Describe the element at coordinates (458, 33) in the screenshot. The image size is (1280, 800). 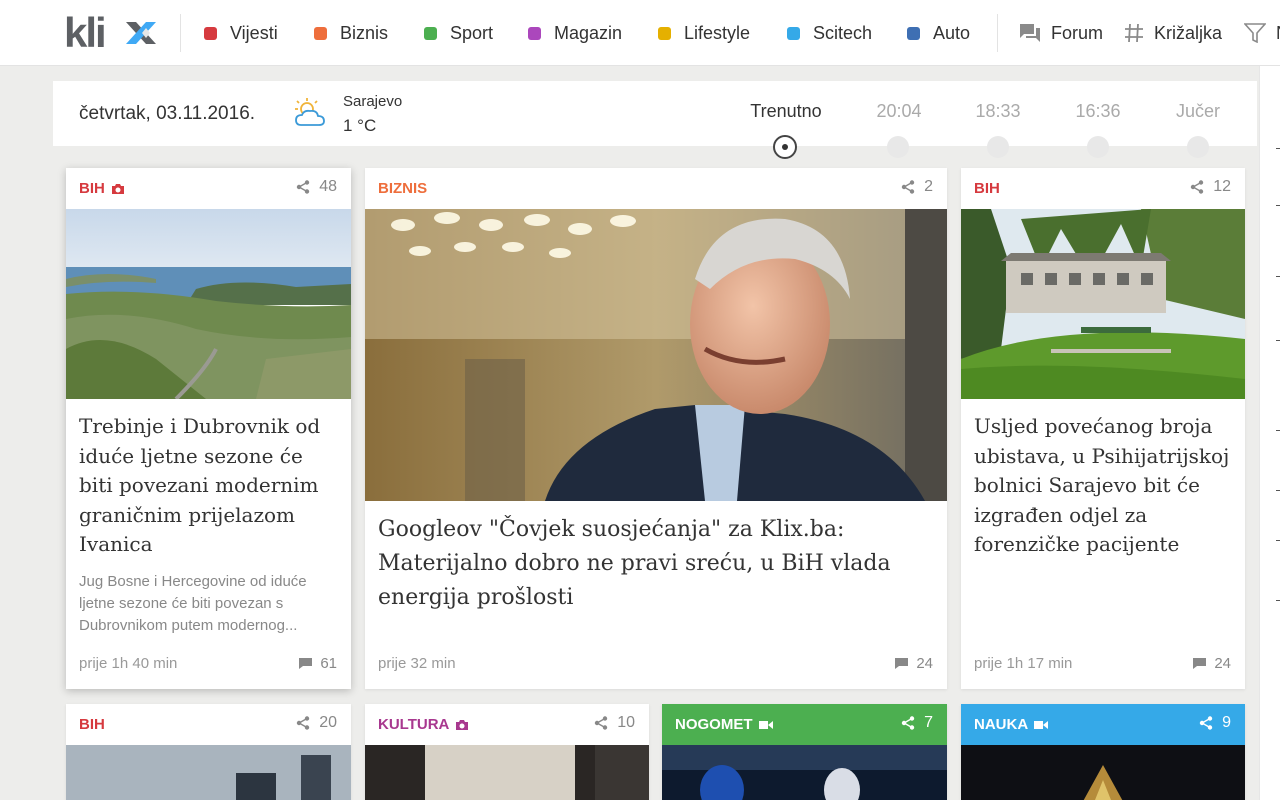
I see `nav-item-sport: Sport` at that location.